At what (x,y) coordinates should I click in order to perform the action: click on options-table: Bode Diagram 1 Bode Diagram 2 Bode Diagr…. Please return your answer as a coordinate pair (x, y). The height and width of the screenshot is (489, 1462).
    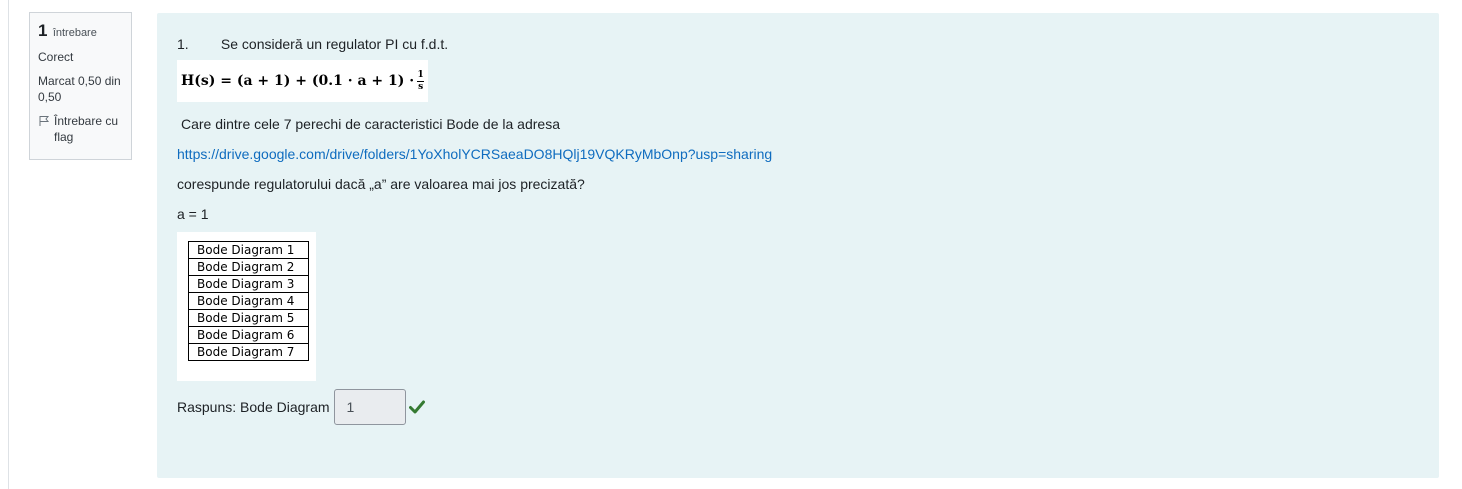
    Looking at the image, I should click on (248, 301).